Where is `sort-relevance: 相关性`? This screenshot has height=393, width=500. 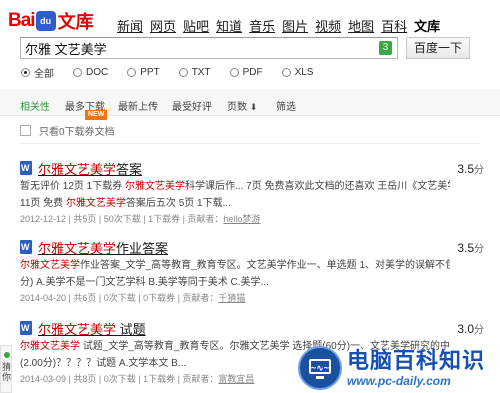
sort-relevance: 相关性 is located at coordinates (35, 105).